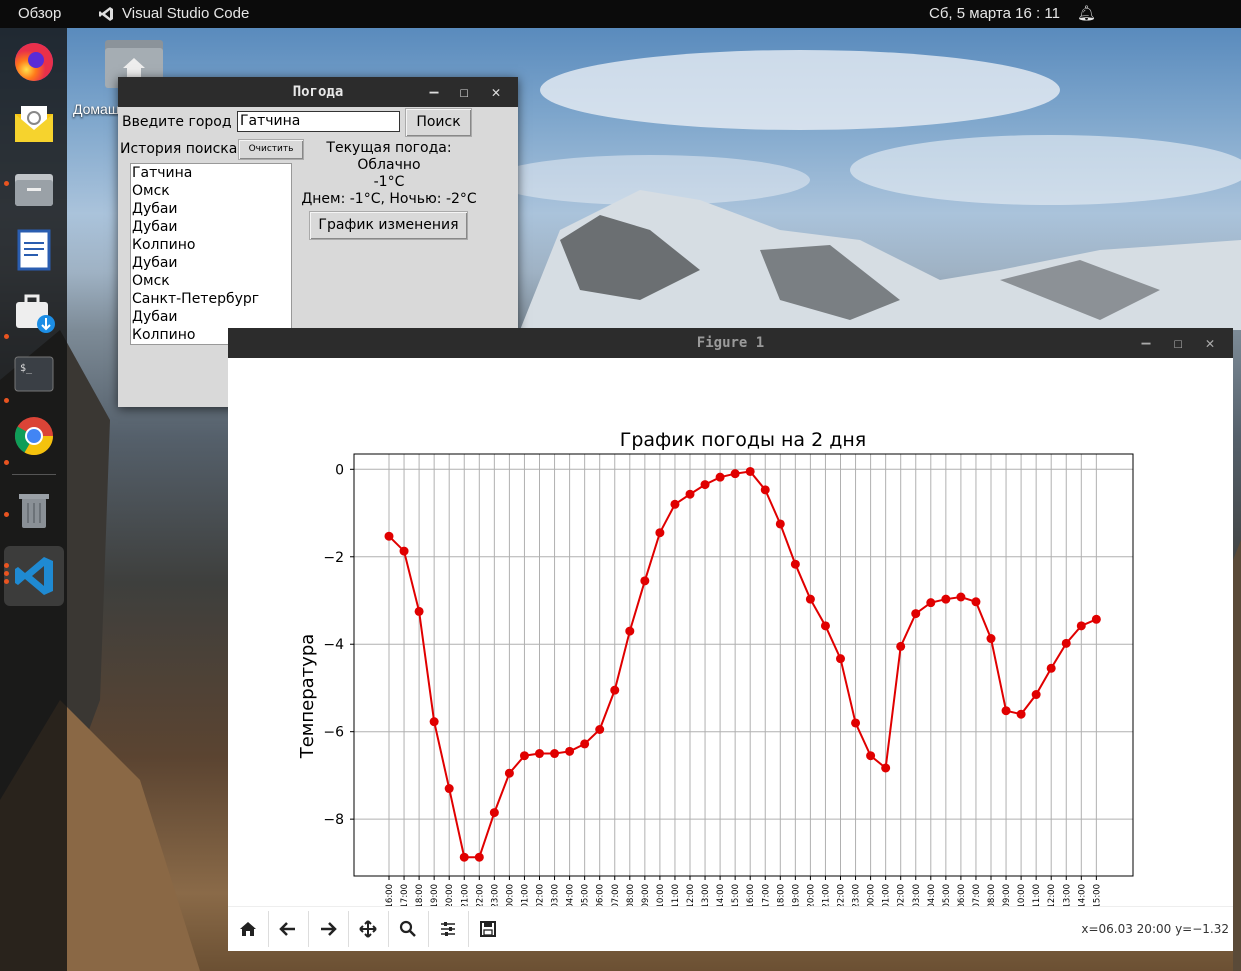 The width and height of the screenshot is (1241, 971). I want to click on firefox-icon, so click(34, 62).